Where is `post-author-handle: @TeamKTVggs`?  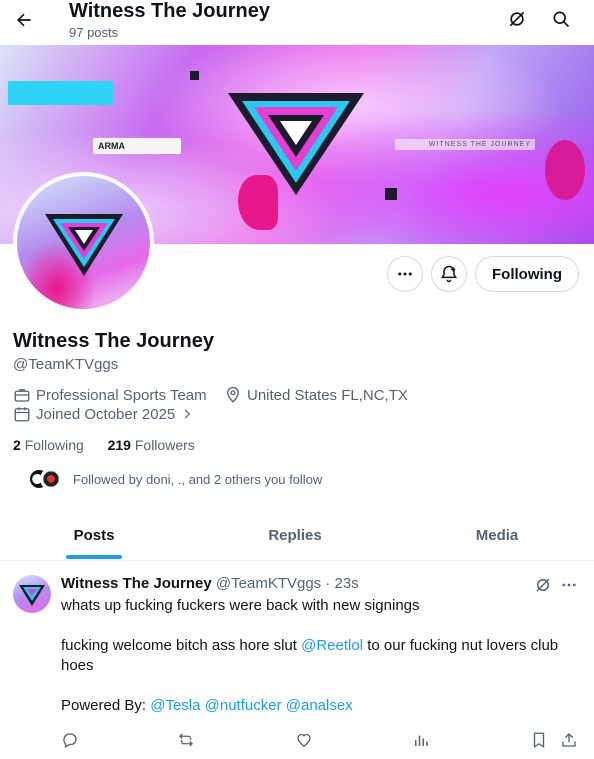
post-author-handle: @TeamKTVggs is located at coordinates (268, 583).